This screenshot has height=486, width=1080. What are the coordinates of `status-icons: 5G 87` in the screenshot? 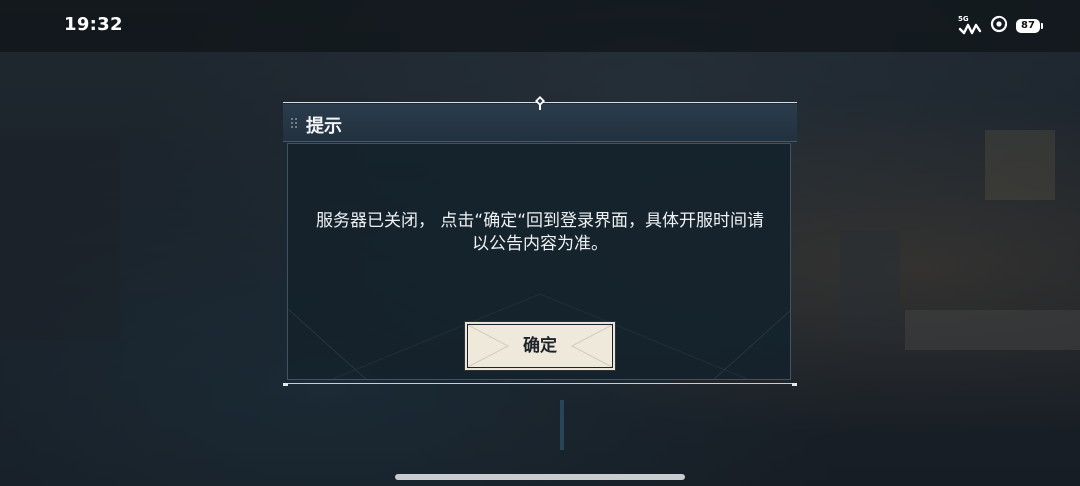 It's located at (1000, 26).